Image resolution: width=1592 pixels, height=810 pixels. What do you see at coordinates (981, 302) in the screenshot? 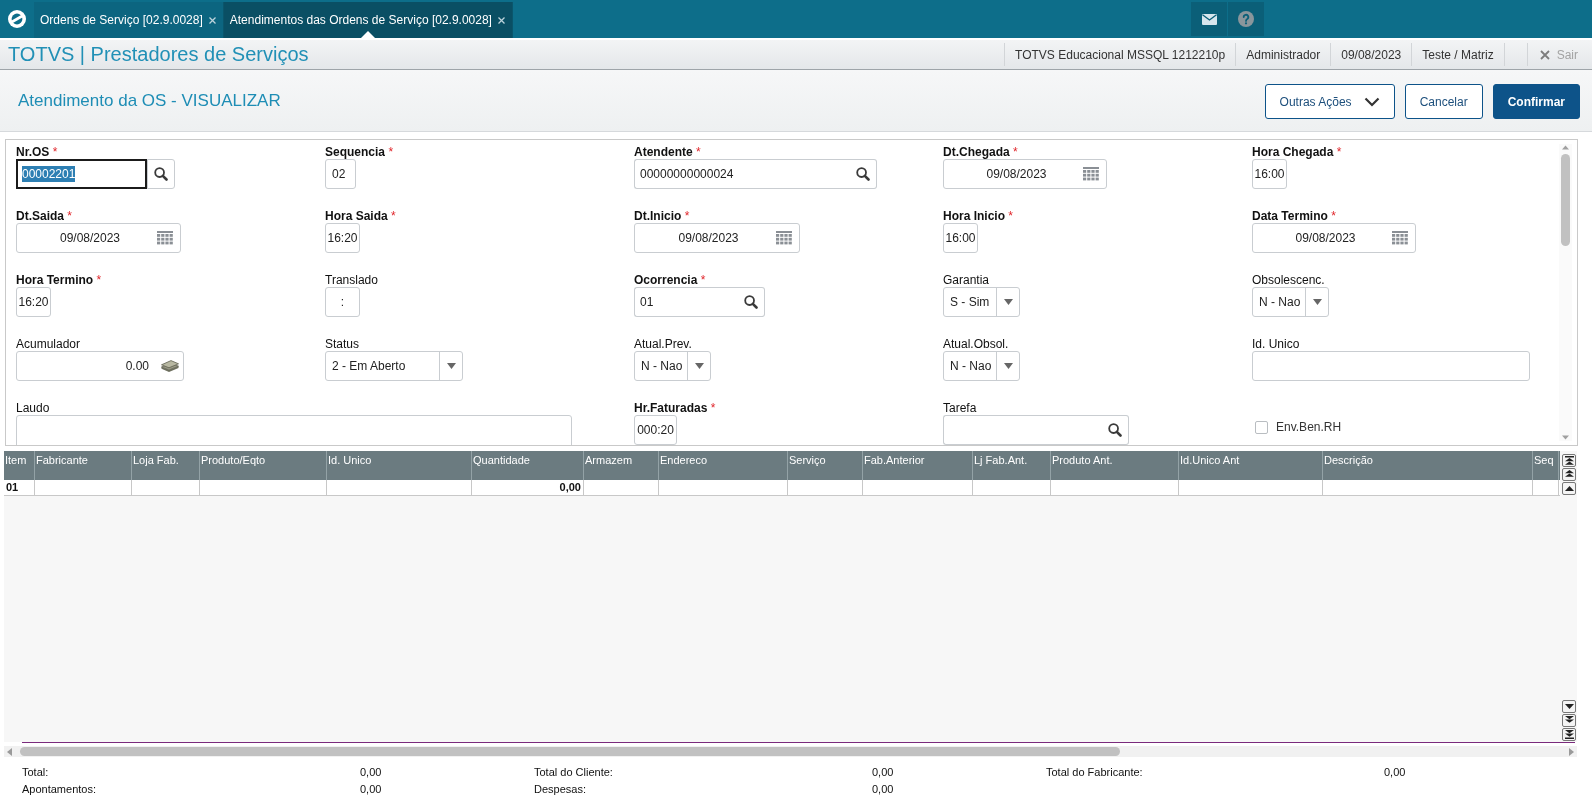
I see `select-field: S - Sim` at bounding box center [981, 302].